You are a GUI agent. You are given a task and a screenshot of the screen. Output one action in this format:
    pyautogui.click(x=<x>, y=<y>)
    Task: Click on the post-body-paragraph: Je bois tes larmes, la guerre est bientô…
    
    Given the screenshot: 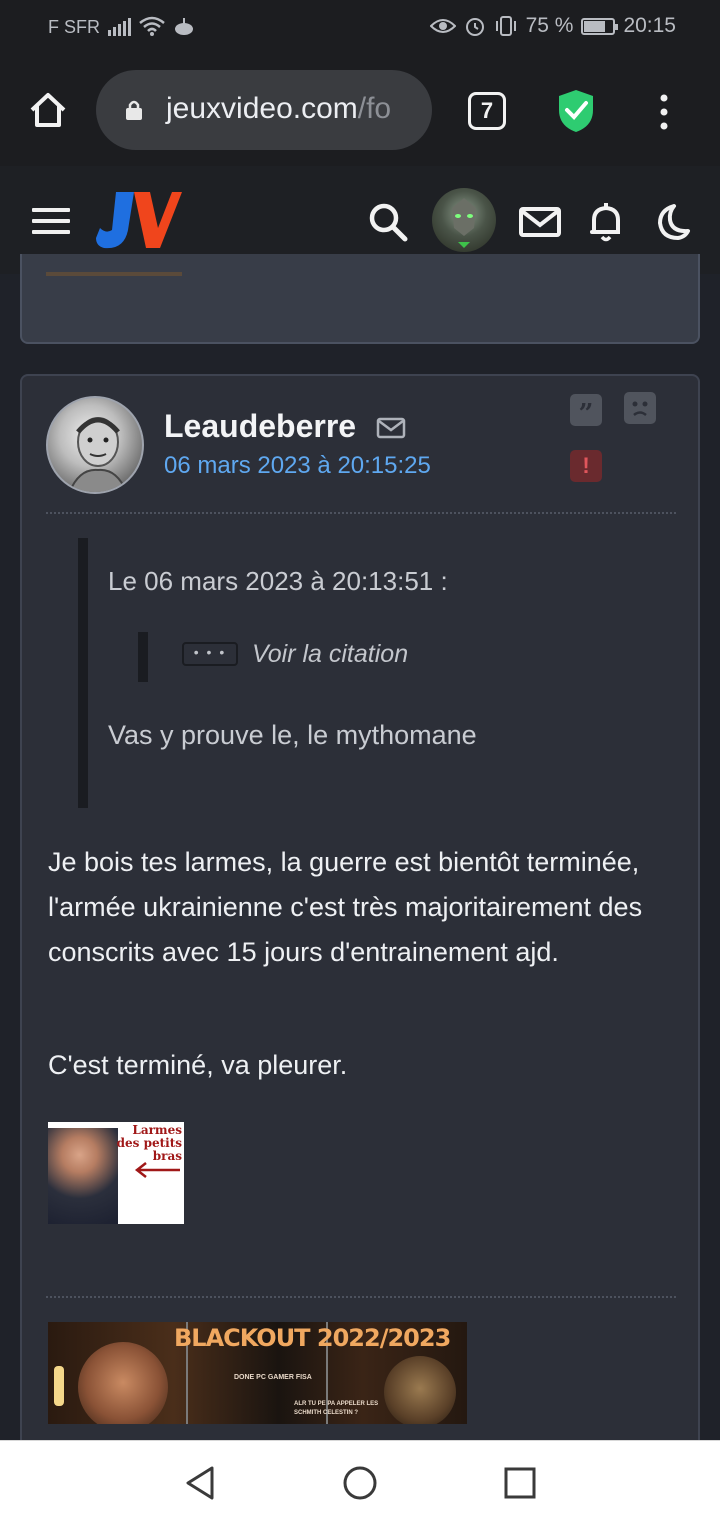 What is the action you would take?
    pyautogui.click(x=345, y=907)
    